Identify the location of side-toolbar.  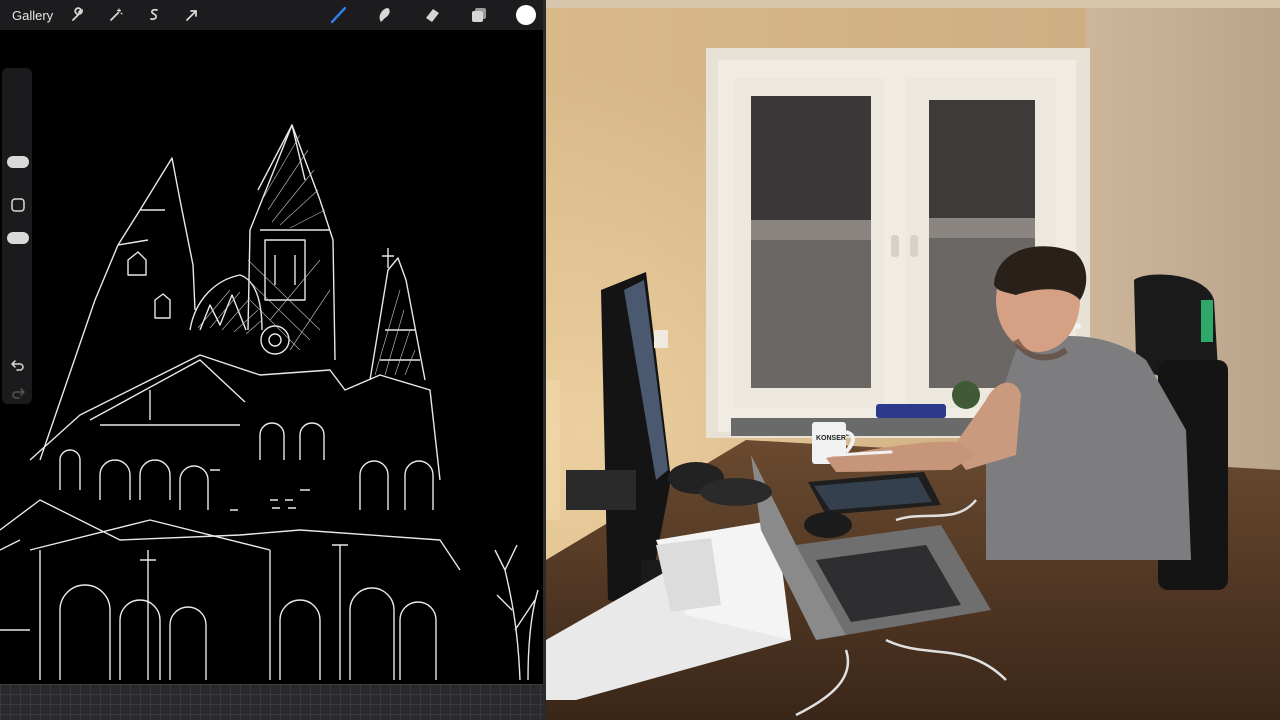
(17, 236).